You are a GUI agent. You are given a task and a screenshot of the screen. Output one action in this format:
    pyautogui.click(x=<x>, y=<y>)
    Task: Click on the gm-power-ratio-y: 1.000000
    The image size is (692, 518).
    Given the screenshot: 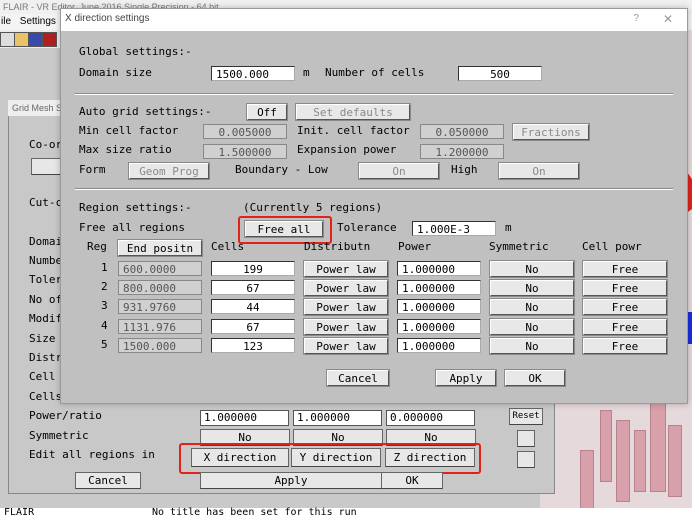 What is the action you would take?
    pyautogui.click(x=337, y=418)
    